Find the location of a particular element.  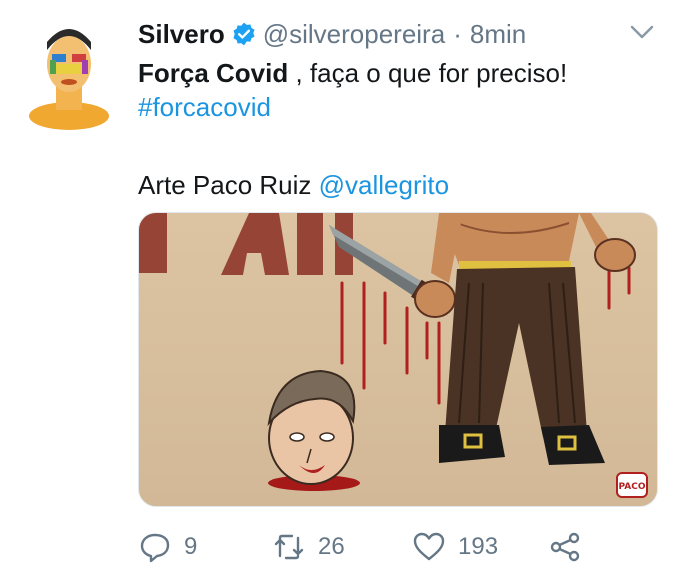

display-name: Silvero is located at coordinates (181, 34).